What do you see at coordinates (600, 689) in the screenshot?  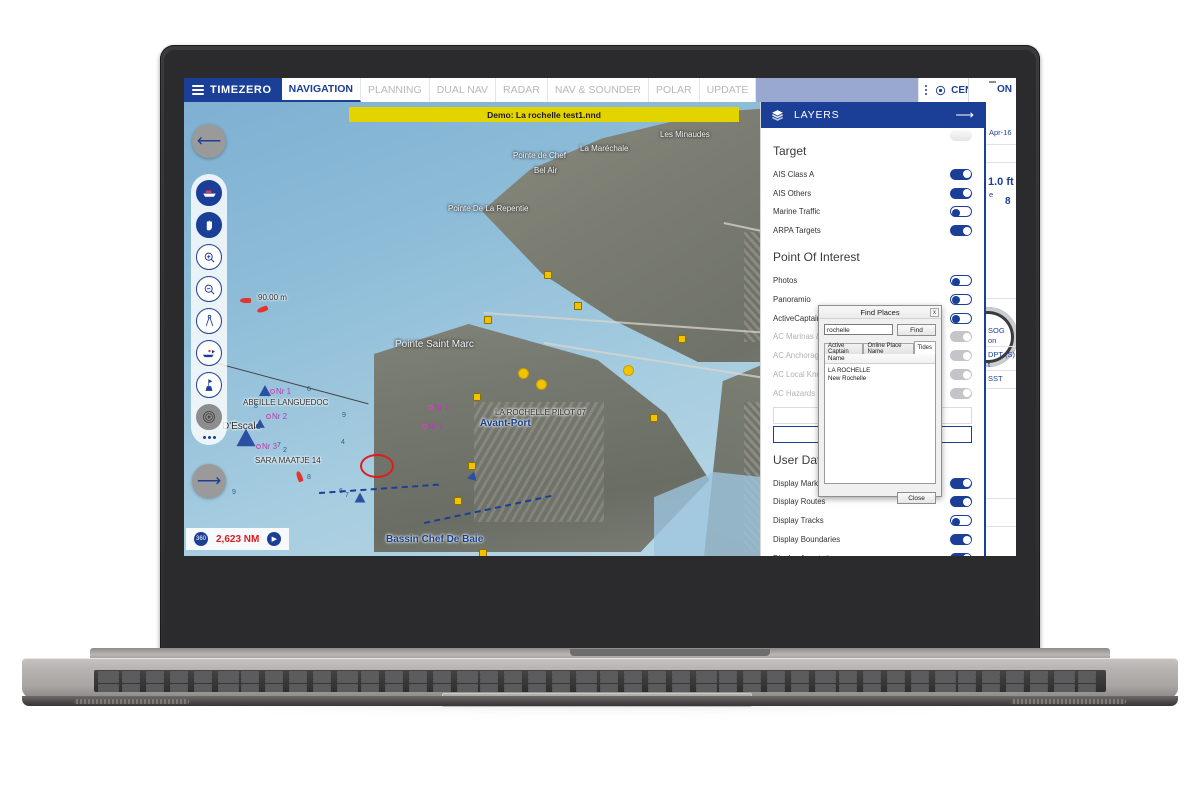 I see `keyboard-row` at bounding box center [600, 689].